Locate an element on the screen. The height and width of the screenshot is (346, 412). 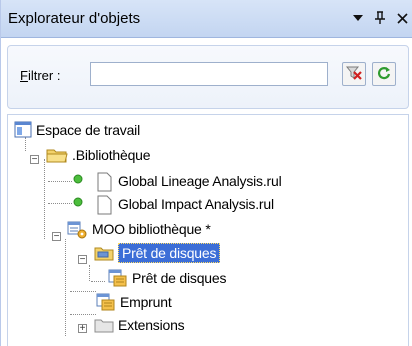
tree-item-global-impact: Global Impact Analysis.rul is located at coordinates (173, 204).